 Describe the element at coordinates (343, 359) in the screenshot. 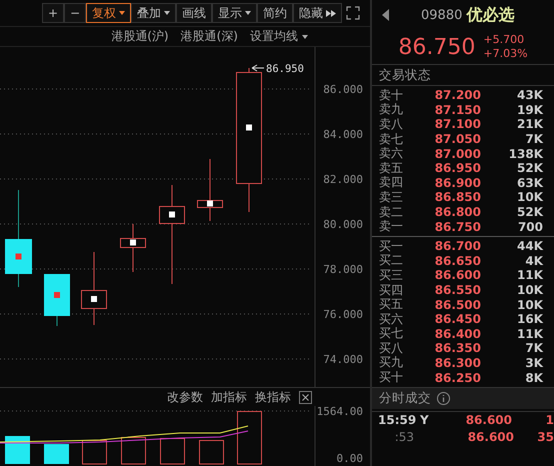

I see `axis-label: 74.000` at that location.